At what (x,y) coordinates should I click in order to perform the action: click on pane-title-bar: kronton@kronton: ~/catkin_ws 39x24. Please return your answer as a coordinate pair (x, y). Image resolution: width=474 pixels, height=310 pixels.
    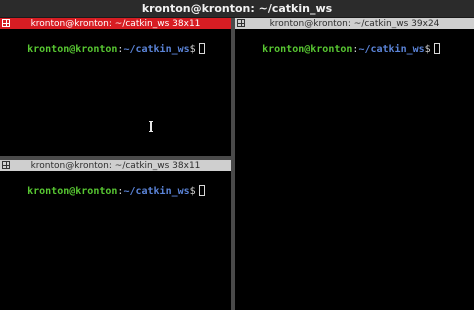
    Looking at the image, I should click on (354, 23).